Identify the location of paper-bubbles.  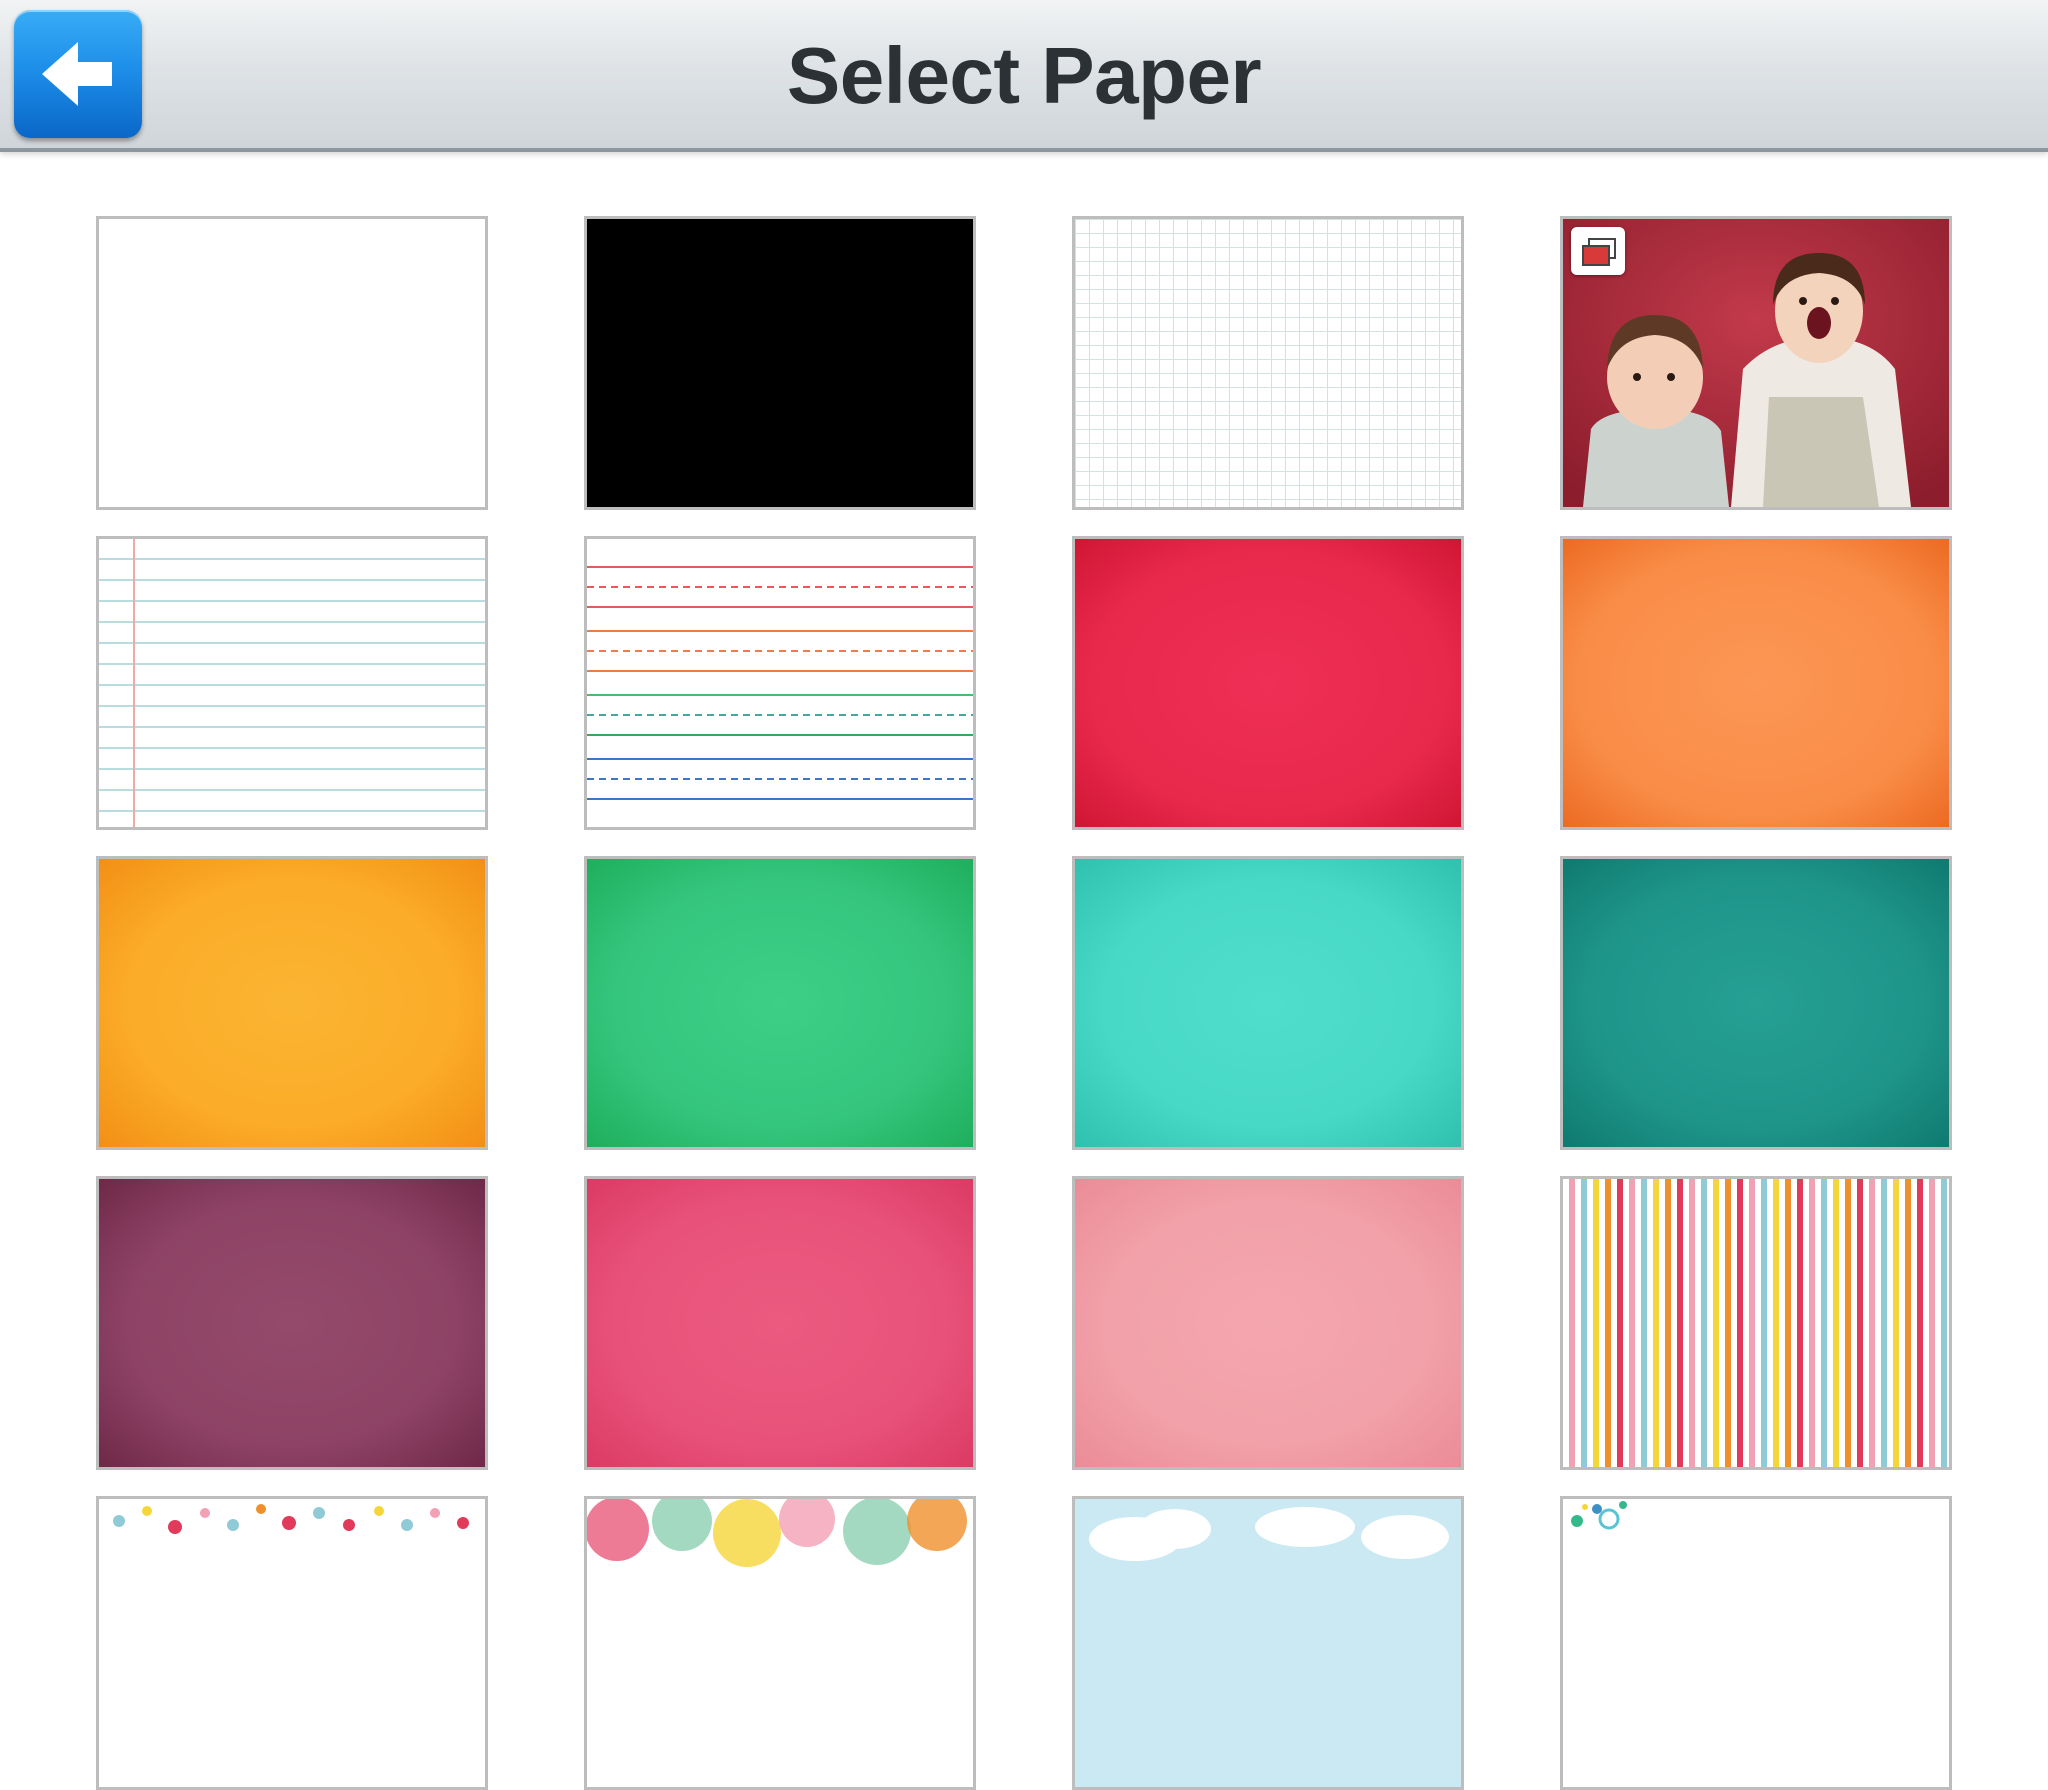
(780, 1643).